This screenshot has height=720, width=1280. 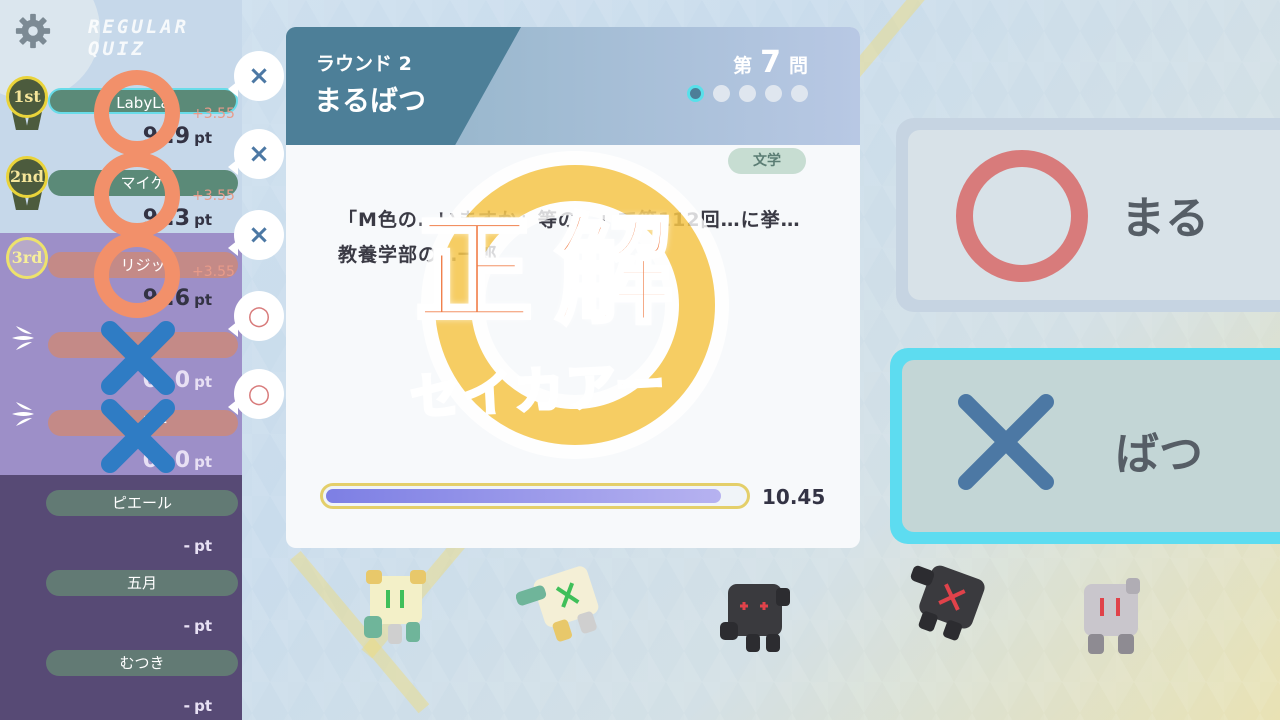 I want to click on genre-badge: 文学, so click(x=767, y=161).